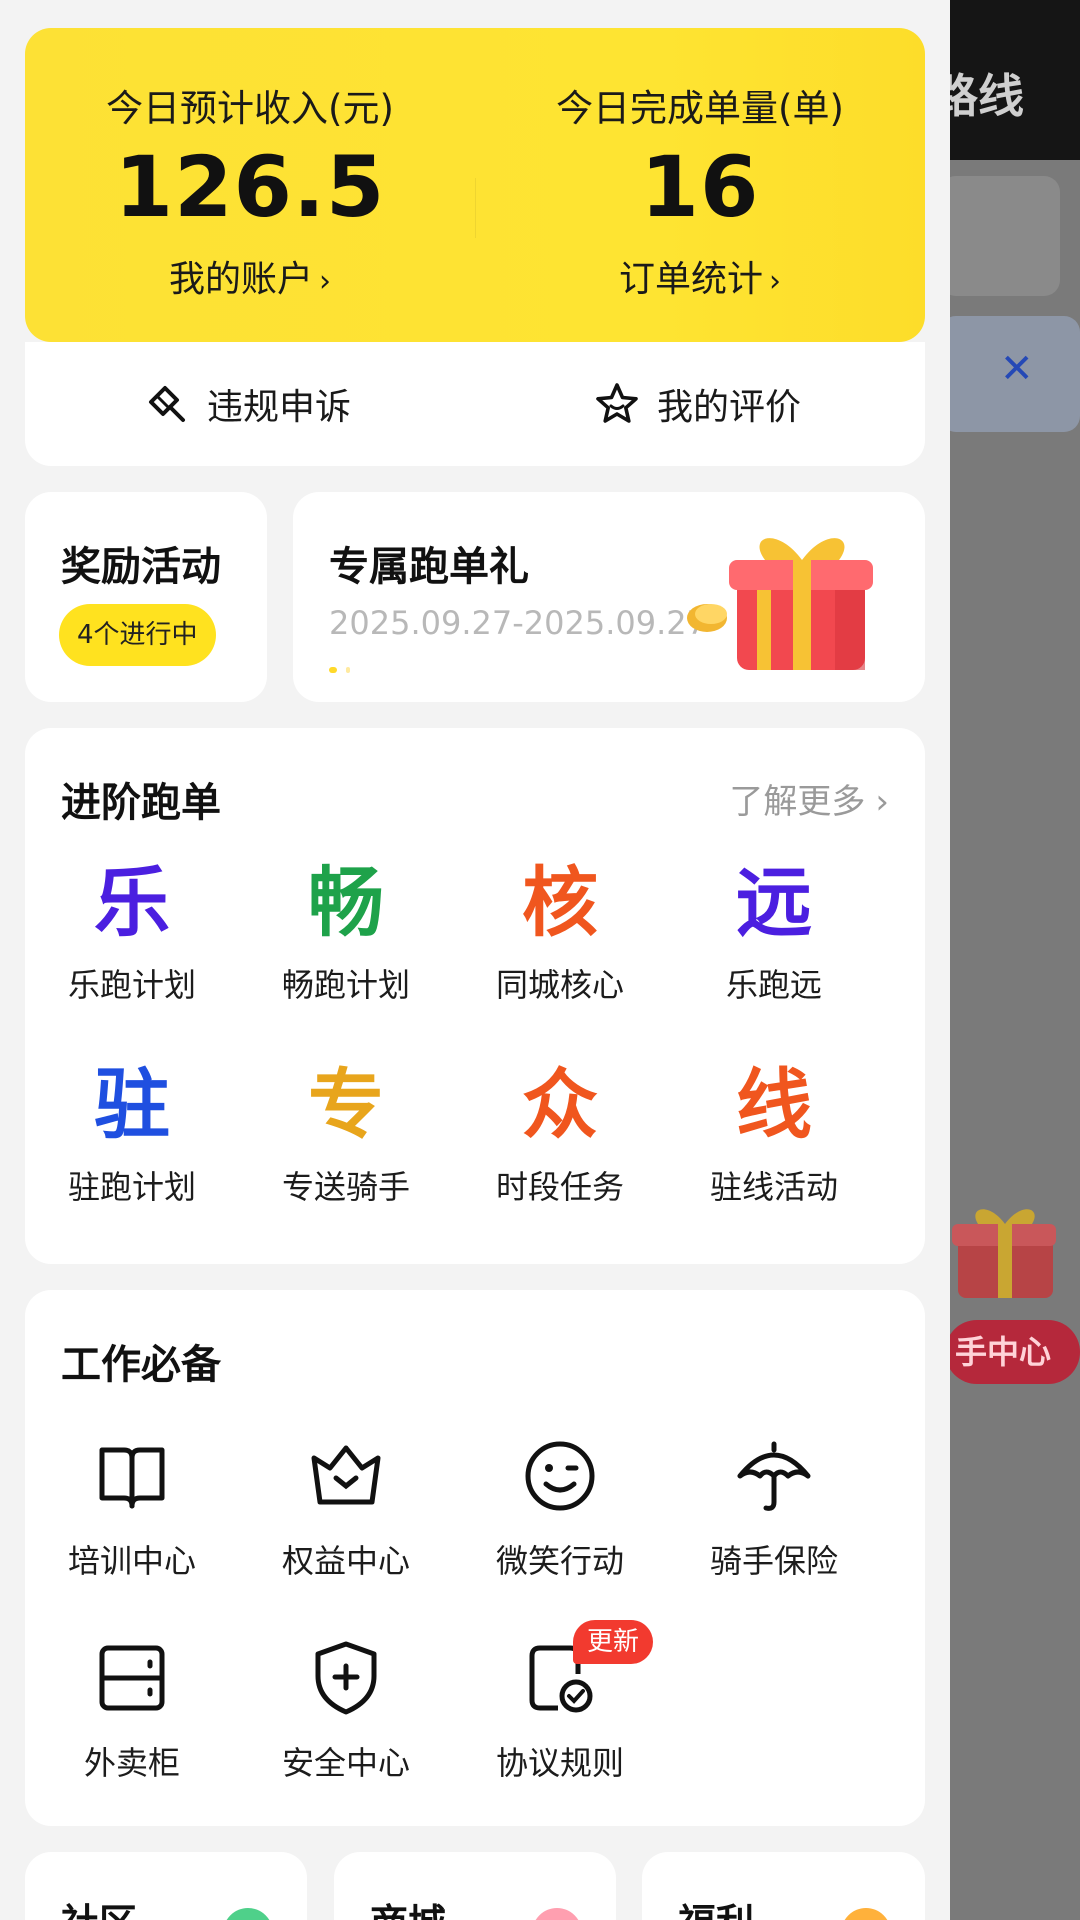 The width and height of the screenshot is (1080, 1920). Describe the element at coordinates (250, 108) in the screenshot. I see `income-label: 今日预计收入(元)` at that location.